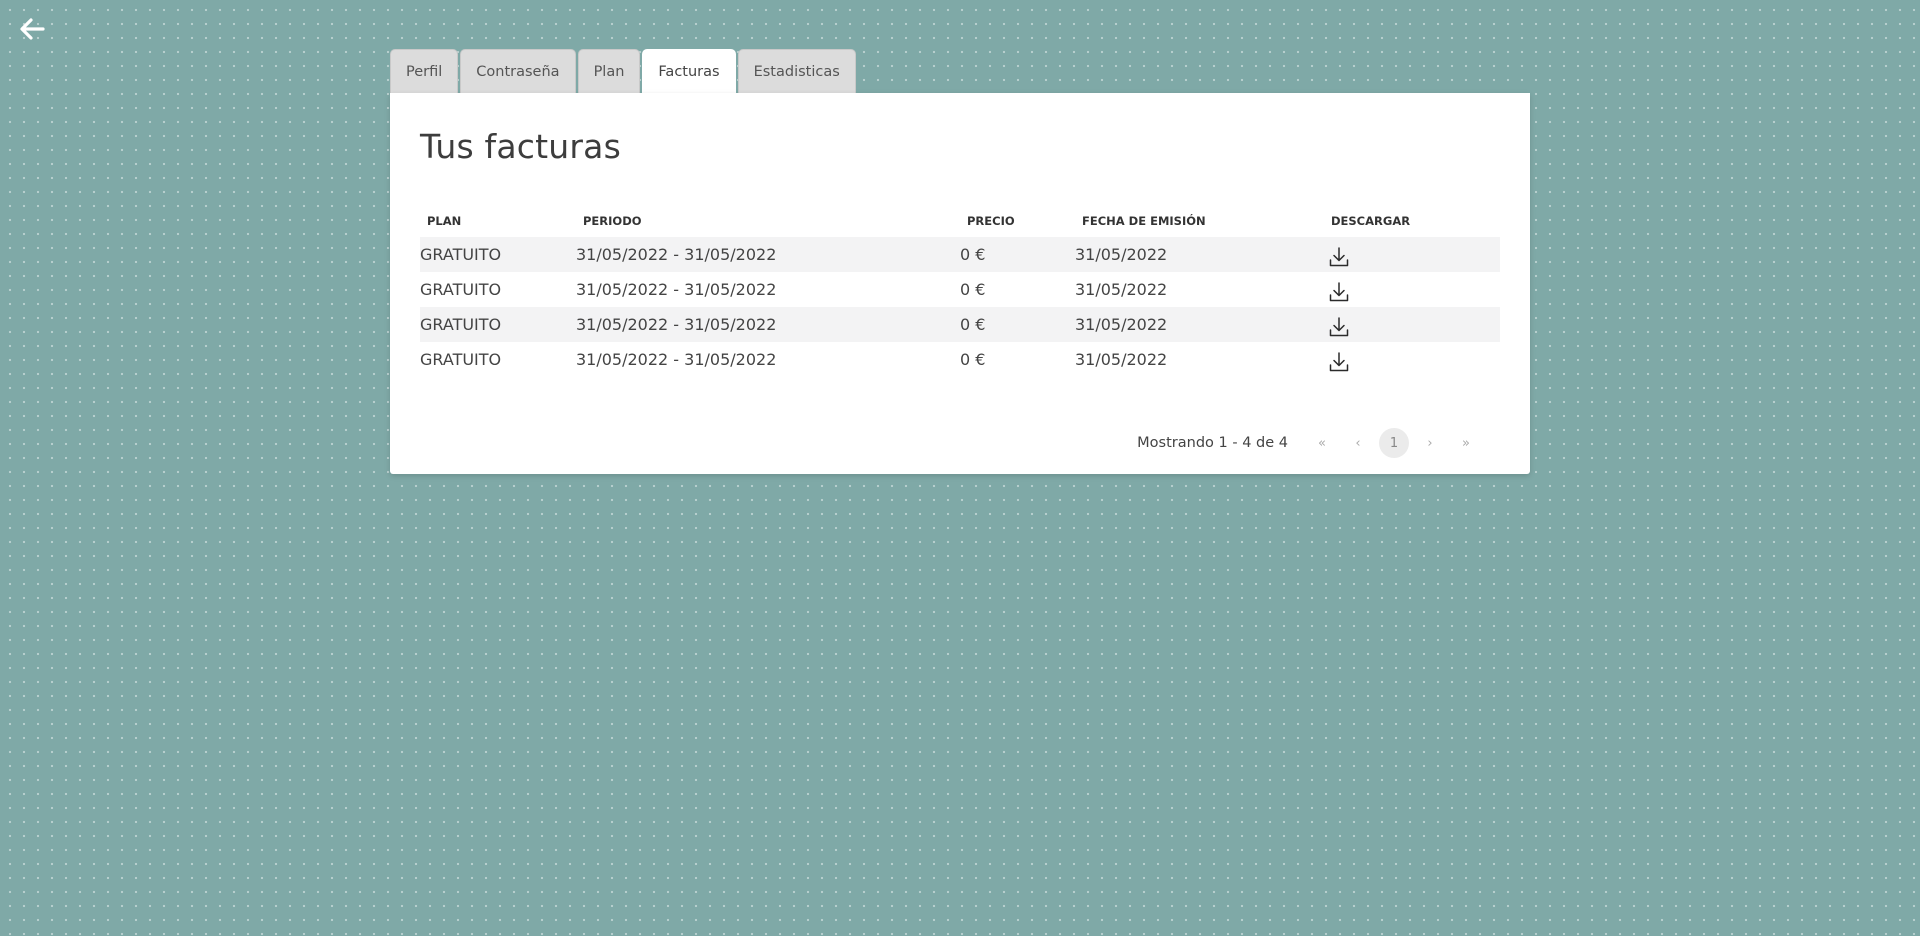 This screenshot has width=1920, height=936. Describe the element at coordinates (424, 71) in the screenshot. I see `tab-perfil: Perfil` at that location.